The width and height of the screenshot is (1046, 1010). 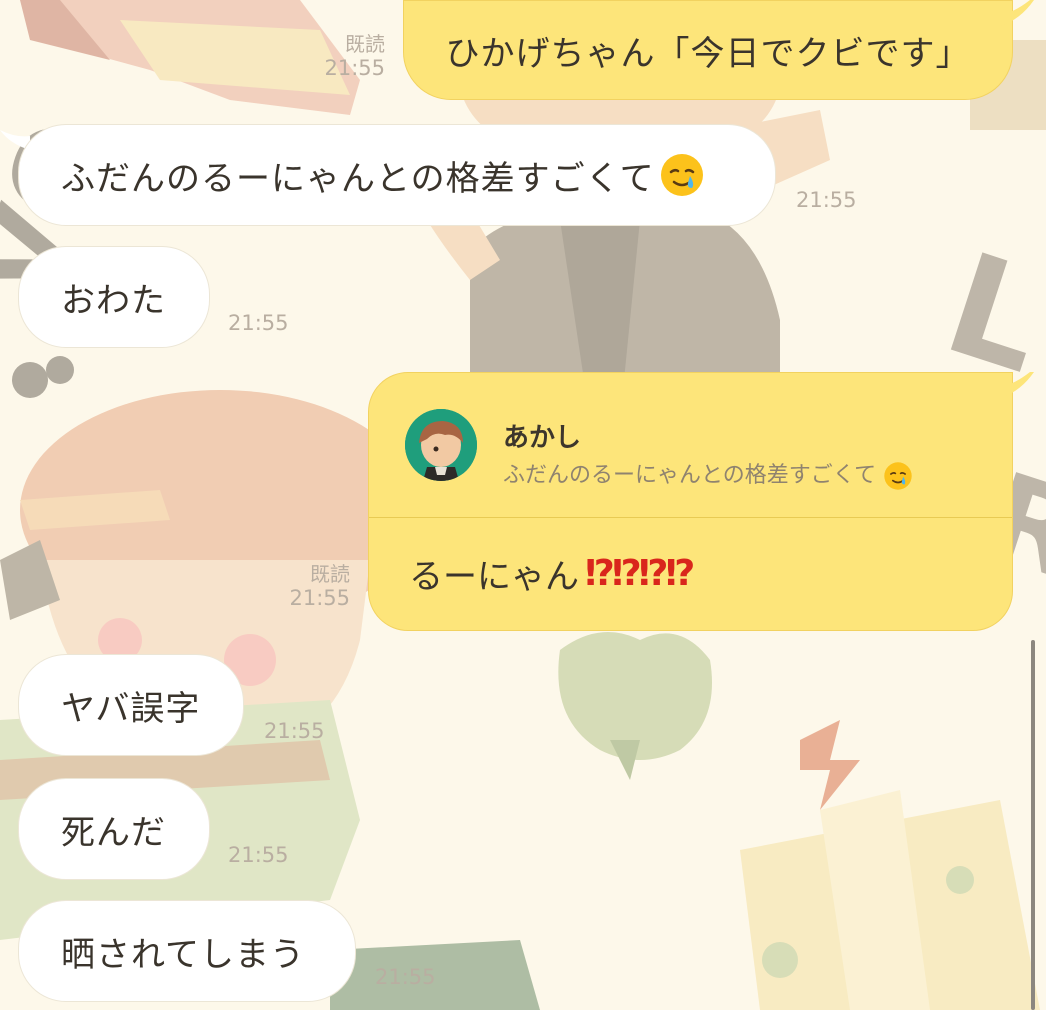 What do you see at coordinates (113, 300) in the screenshot?
I see `message-text: おわた` at bounding box center [113, 300].